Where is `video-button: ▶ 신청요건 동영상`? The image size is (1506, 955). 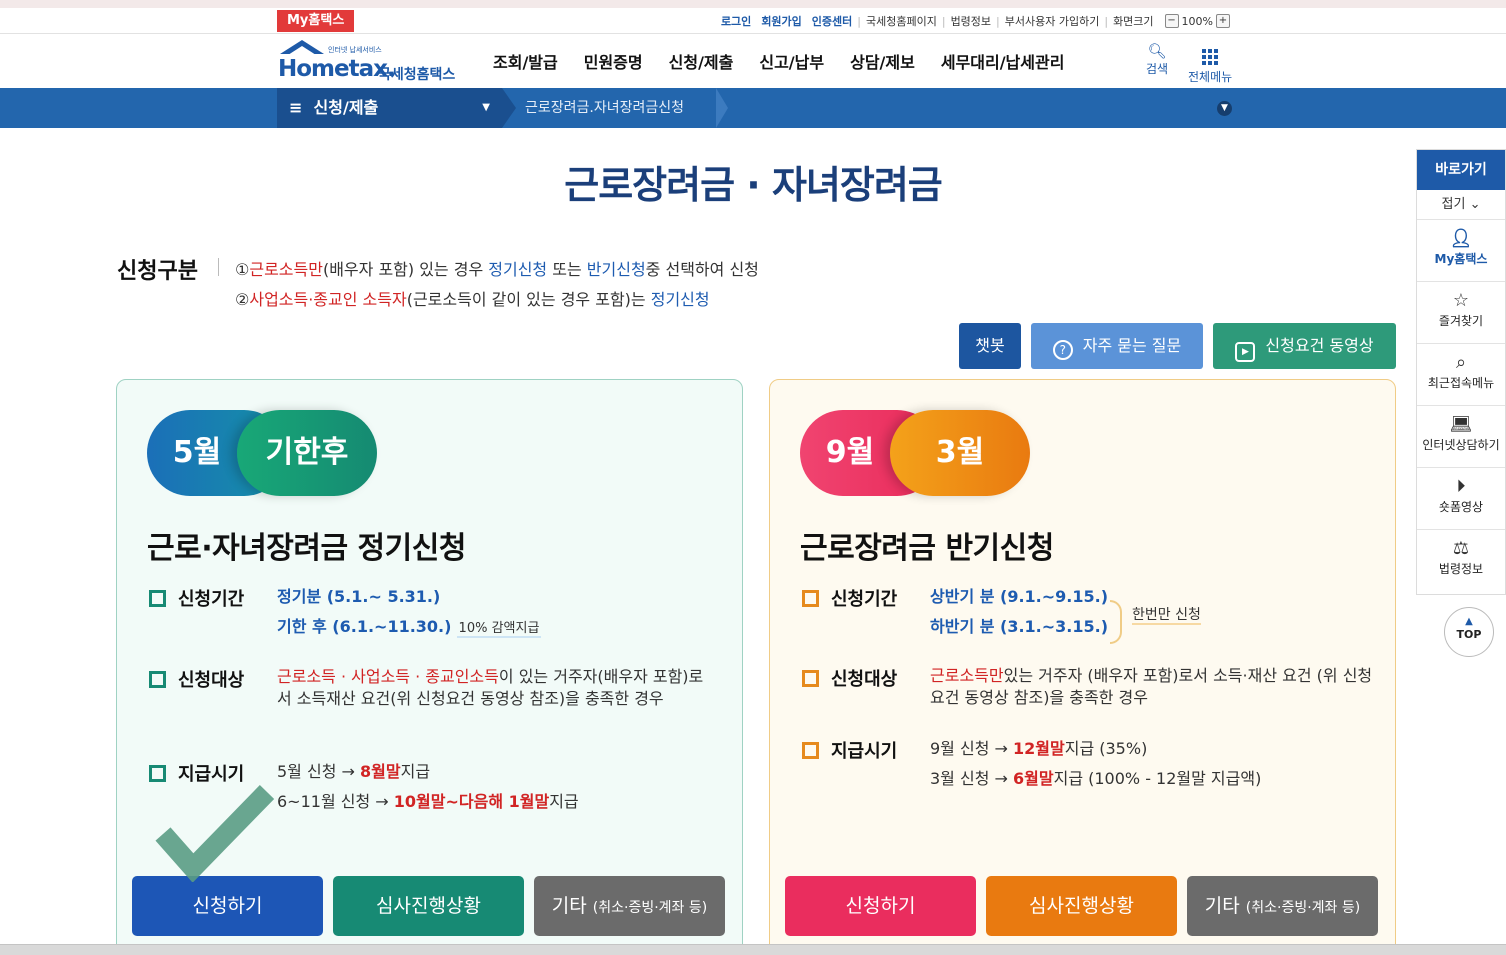 video-button: ▶ 신청요건 동영상 is located at coordinates (1304, 346).